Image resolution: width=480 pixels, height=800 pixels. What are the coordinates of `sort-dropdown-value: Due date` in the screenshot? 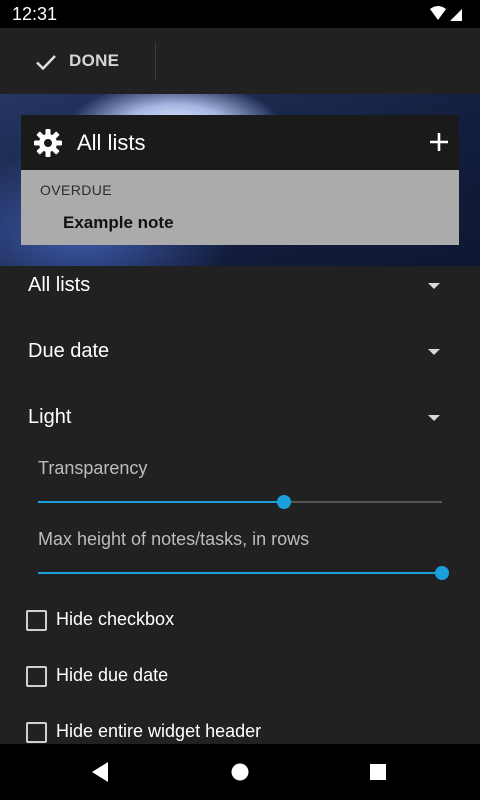 It's located at (69, 351).